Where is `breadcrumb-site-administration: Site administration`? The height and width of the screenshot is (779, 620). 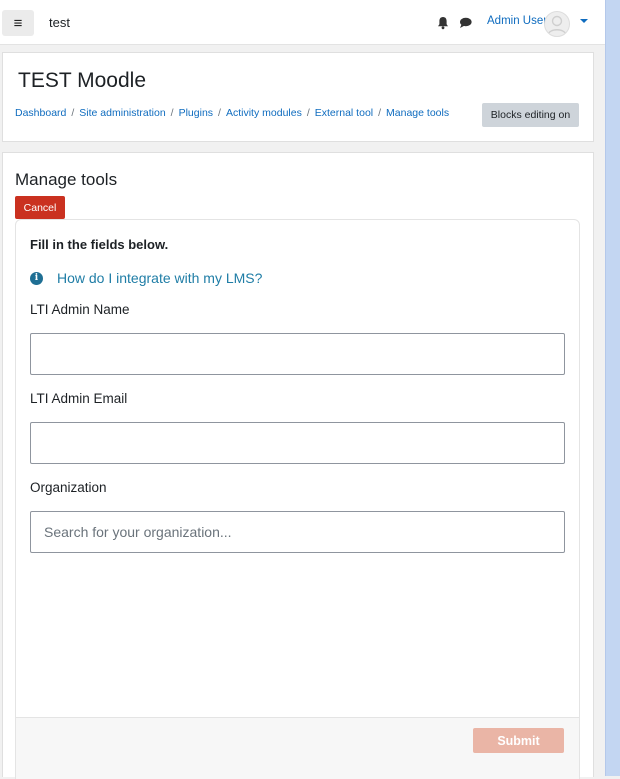
breadcrumb-site-administration: Site administration is located at coordinates (122, 113).